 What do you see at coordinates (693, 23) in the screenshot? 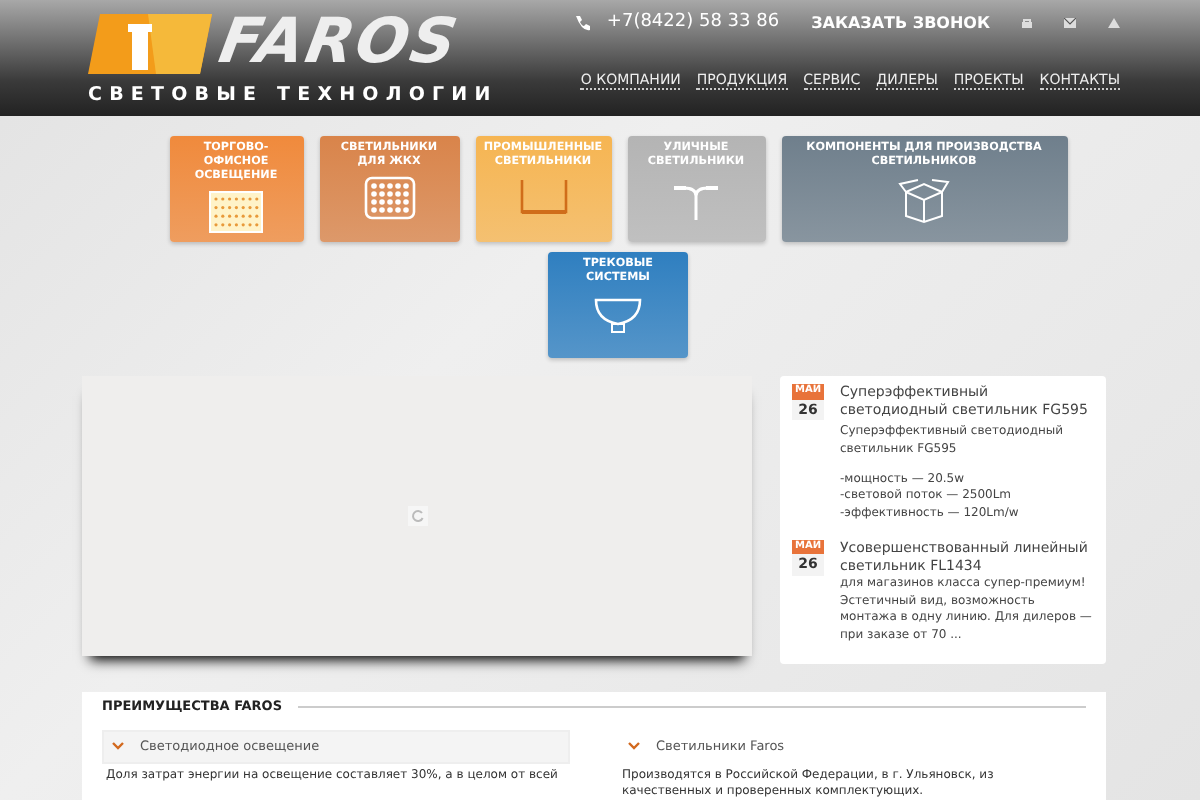
I see `phone-number: +7(8422) 58 33 86` at bounding box center [693, 23].